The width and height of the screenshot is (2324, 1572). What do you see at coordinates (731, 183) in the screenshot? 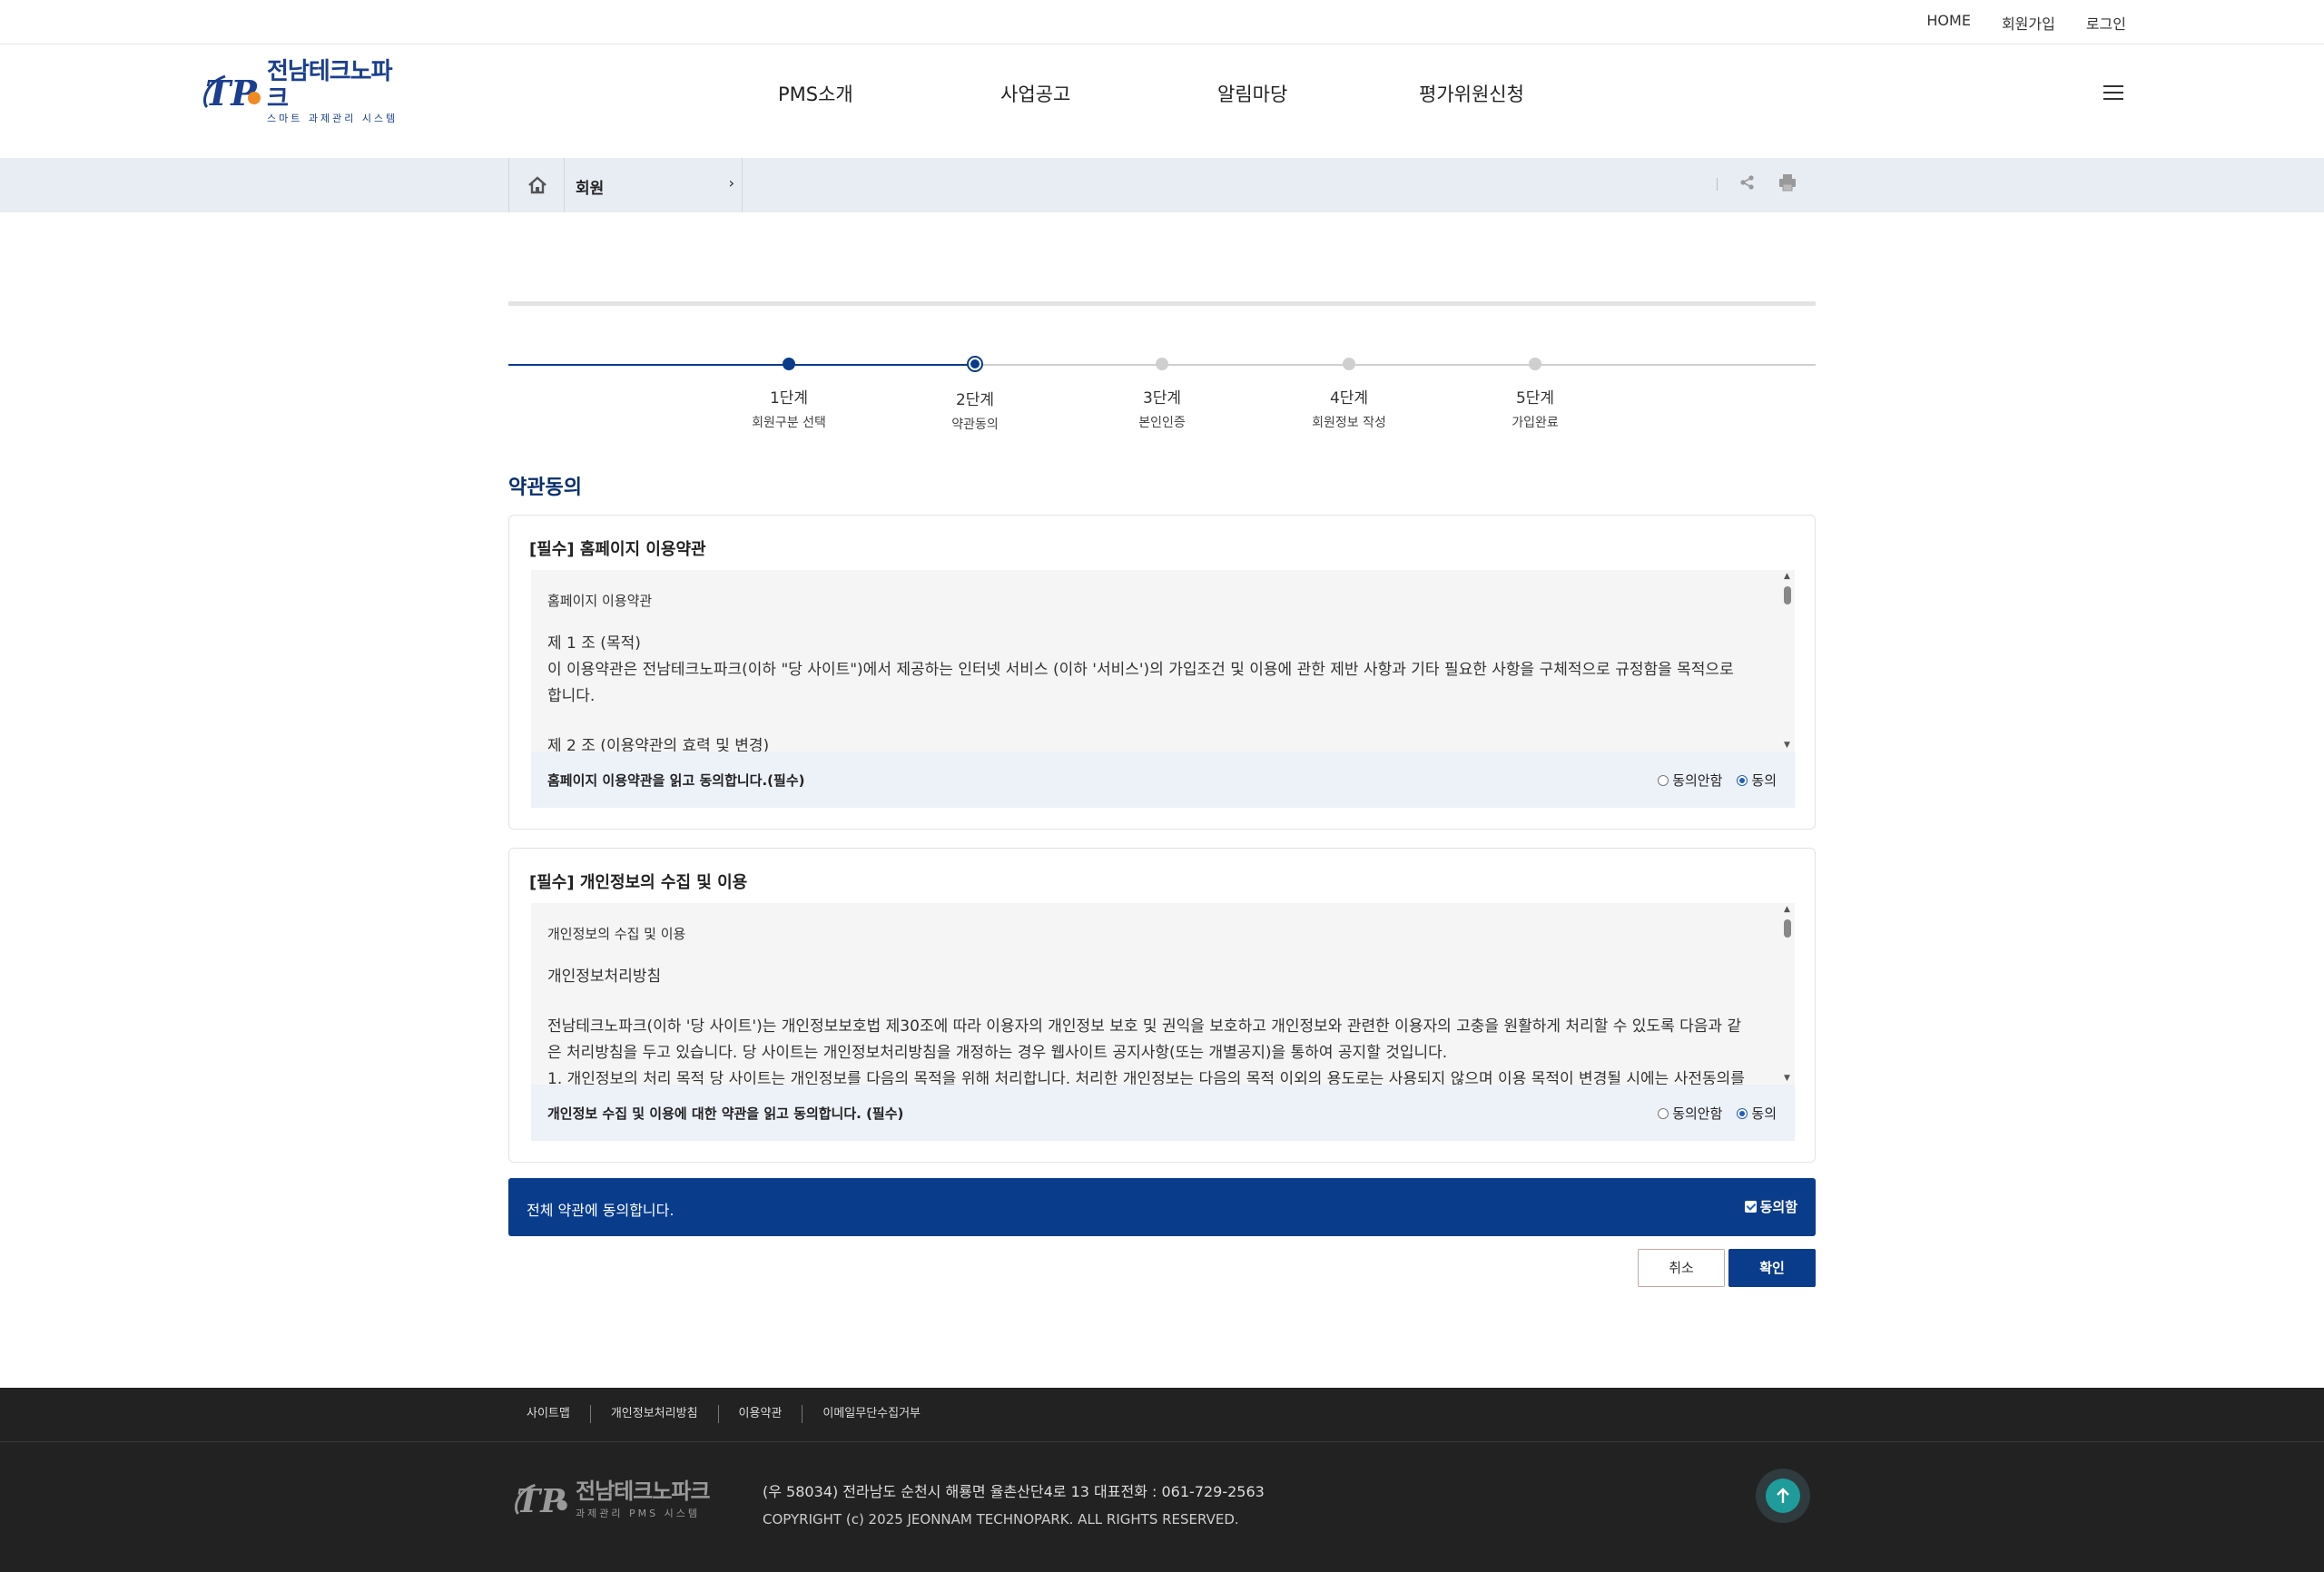
I see `chevron-right-icon: ›` at bounding box center [731, 183].